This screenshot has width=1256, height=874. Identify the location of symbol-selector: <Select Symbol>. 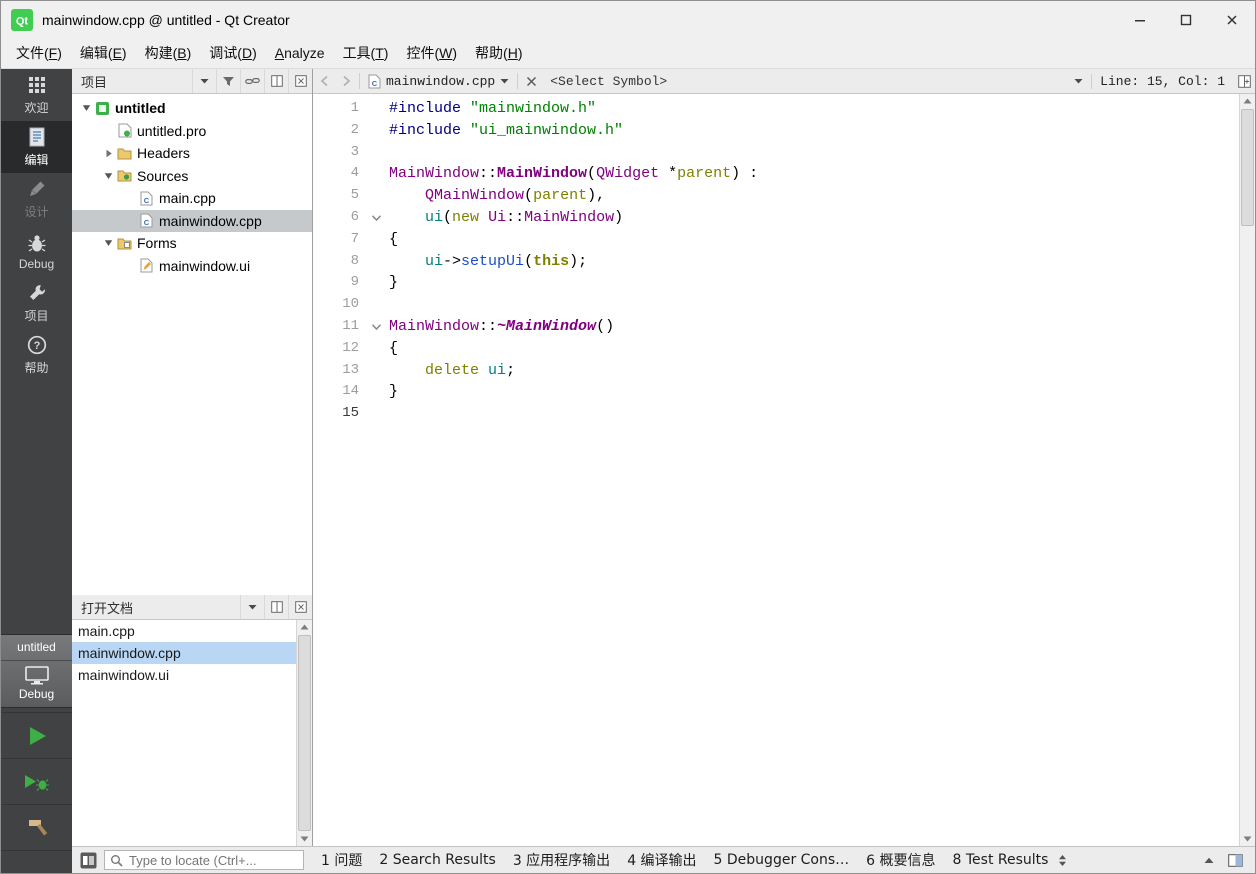
(816, 81).